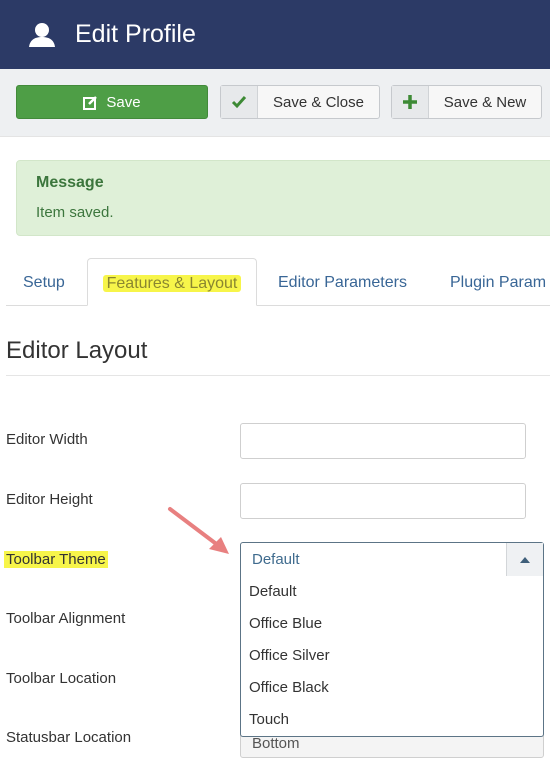  What do you see at coordinates (47, 439) in the screenshot?
I see `editor-width-label: Editor Width` at bounding box center [47, 439].